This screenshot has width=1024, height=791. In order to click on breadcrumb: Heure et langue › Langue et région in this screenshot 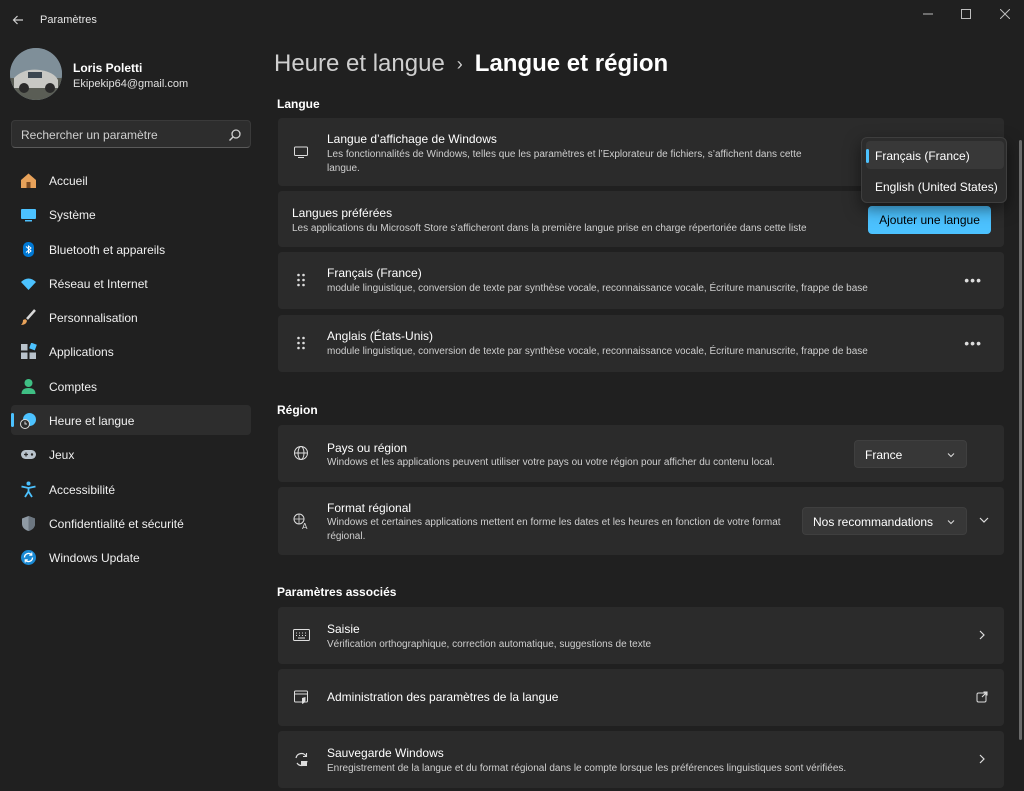, I will do `click(471, 64)`.